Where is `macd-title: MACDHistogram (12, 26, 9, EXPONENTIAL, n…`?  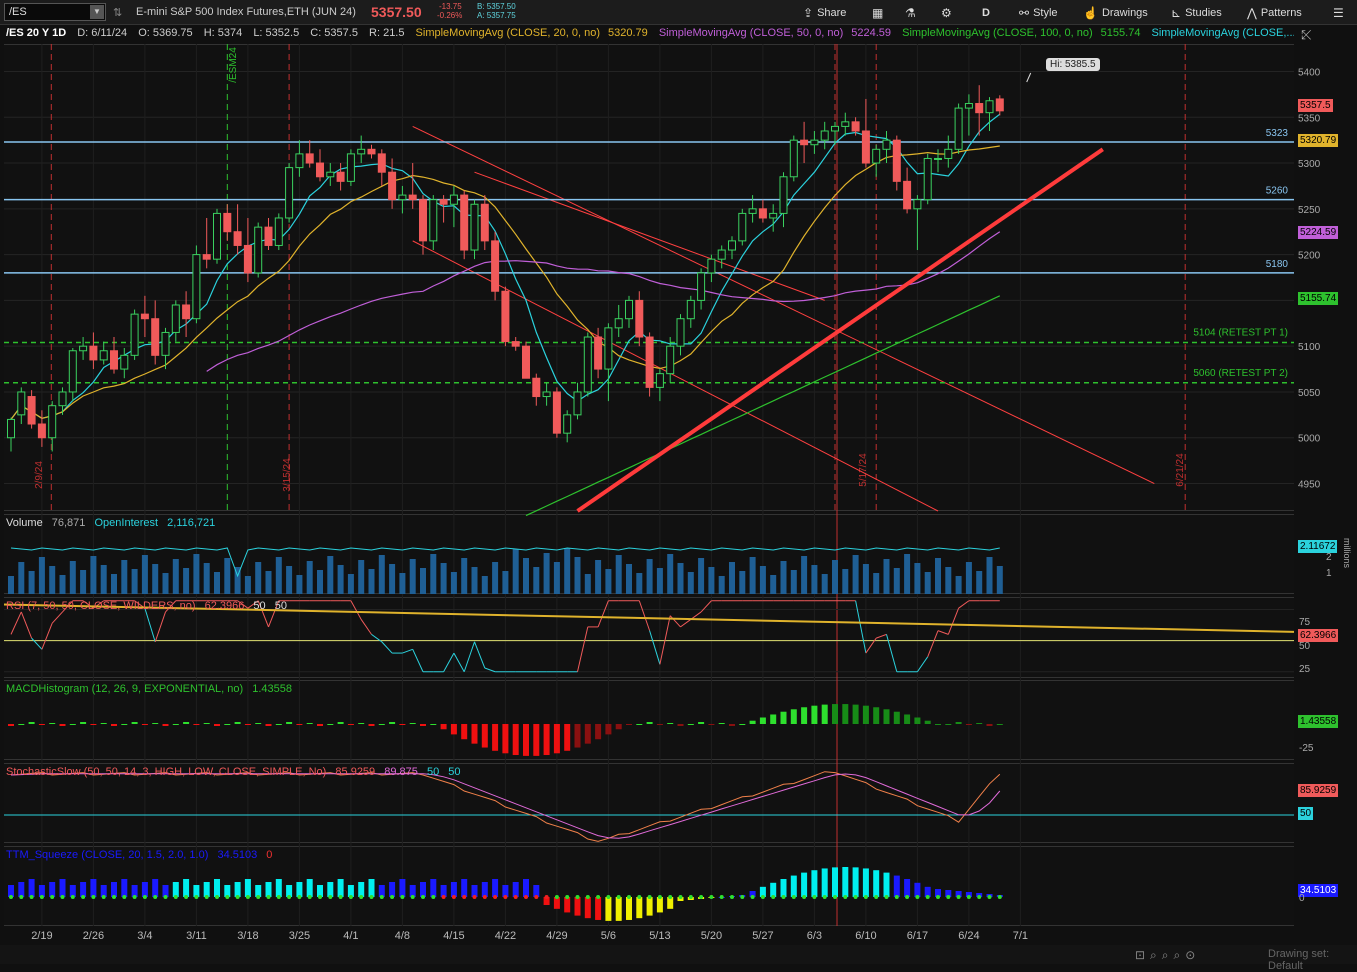 macd-title: MACDHistogram (12, 26, 9, EXPONENTIAL, n… is located at coordinates (124, 689).